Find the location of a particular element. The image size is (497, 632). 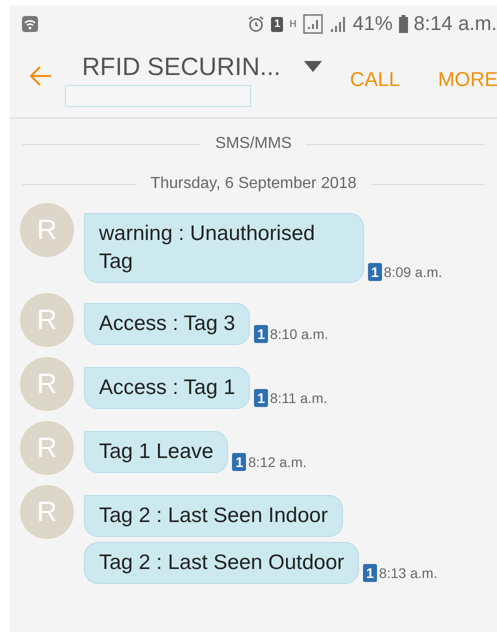

channel-label: SMS/MMS is located at coordinates (253, 144).